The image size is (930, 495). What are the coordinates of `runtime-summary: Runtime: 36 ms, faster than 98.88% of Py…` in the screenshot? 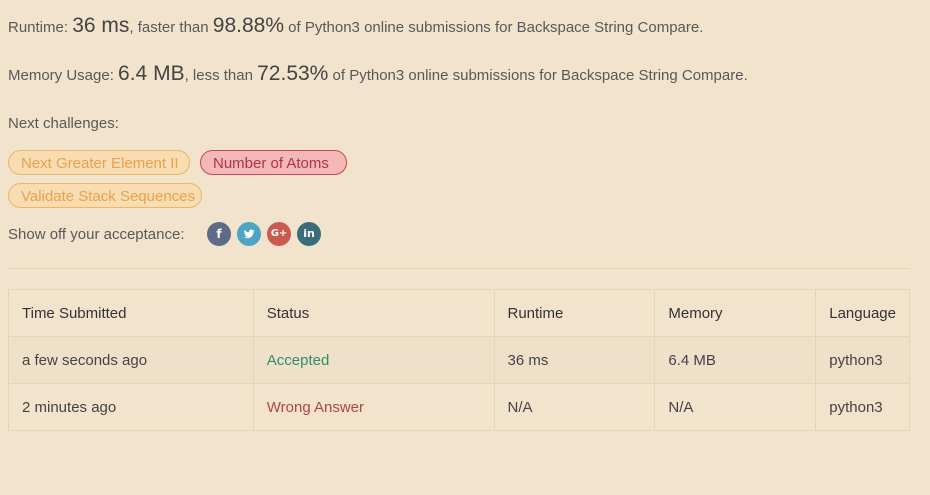 It's located at (355, 26).